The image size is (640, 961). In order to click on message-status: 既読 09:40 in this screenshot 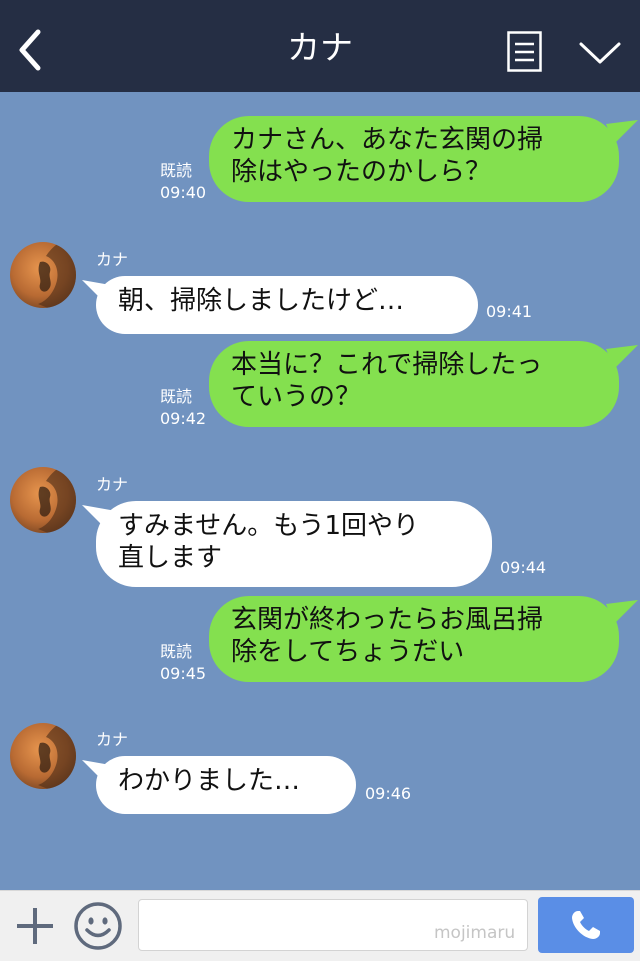, I will do `click(183, 182)`.